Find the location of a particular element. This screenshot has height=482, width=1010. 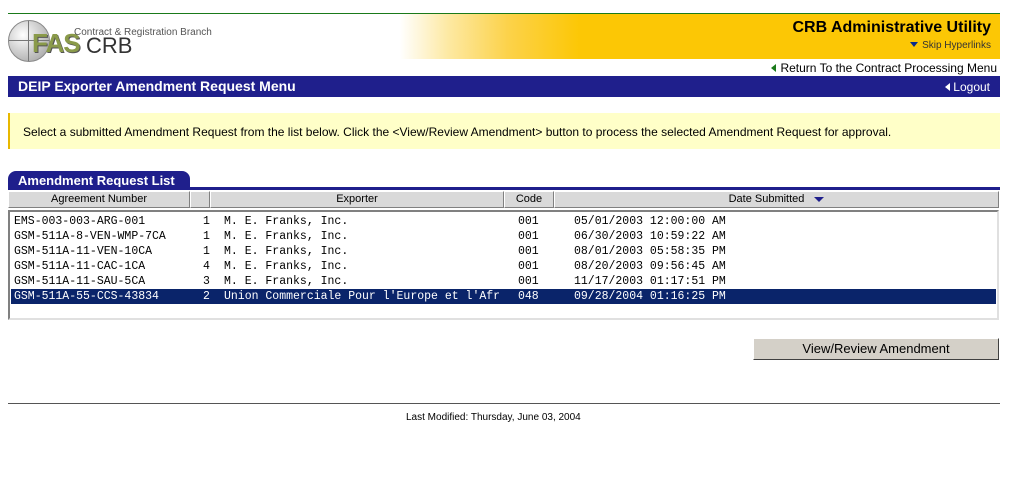

list-cell-number: 2 is located at coordinates (206, 296).